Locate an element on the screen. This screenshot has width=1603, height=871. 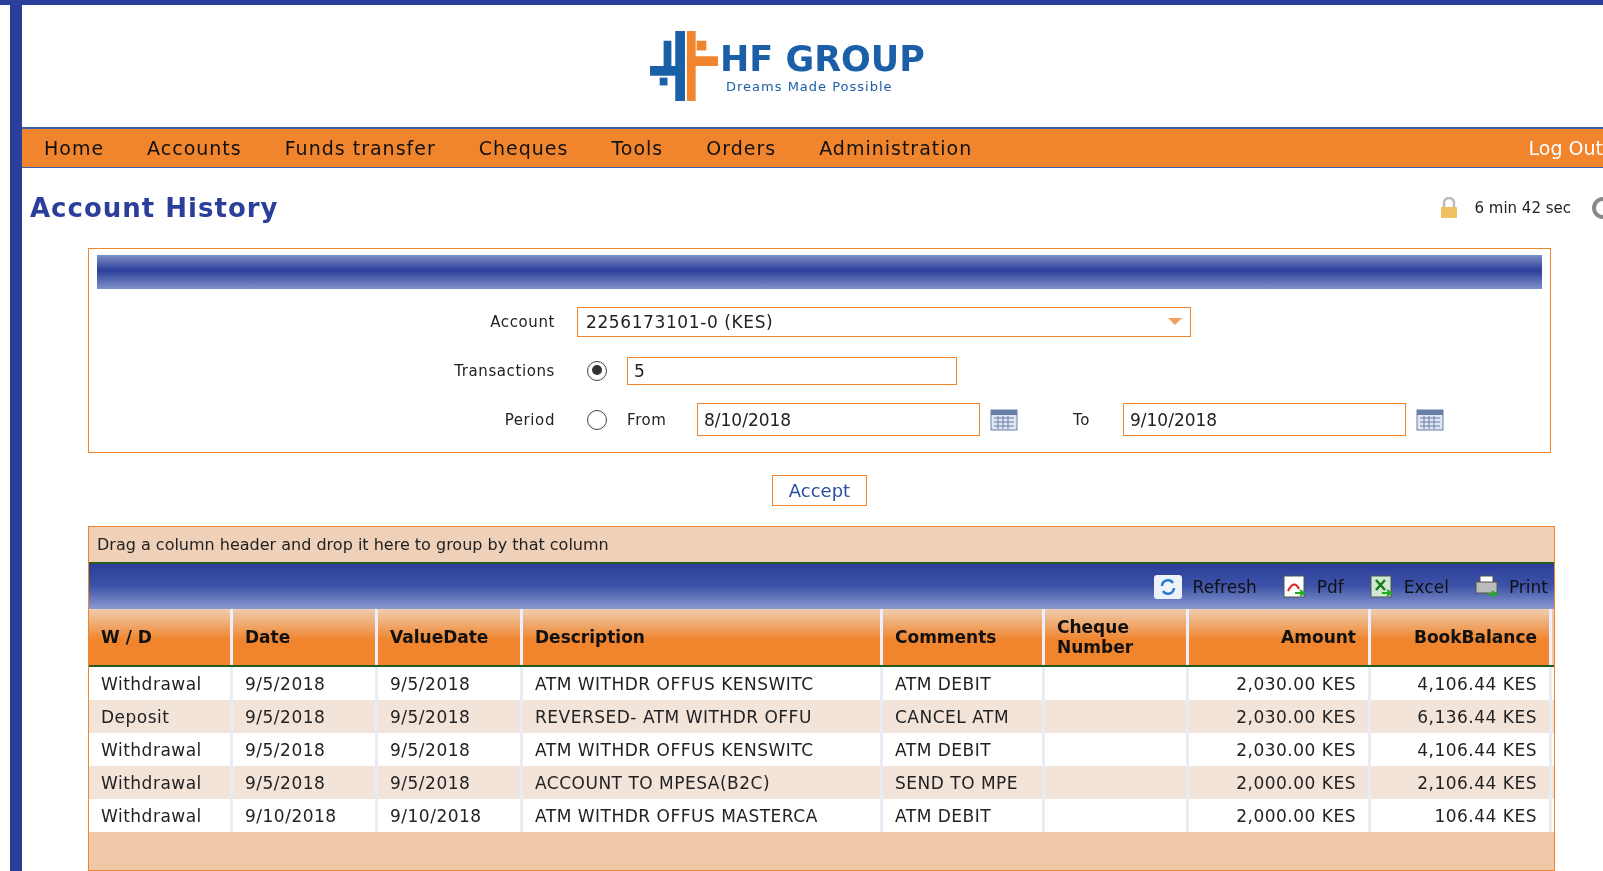
nav-item: Administration is located at coordinates (896, 148).